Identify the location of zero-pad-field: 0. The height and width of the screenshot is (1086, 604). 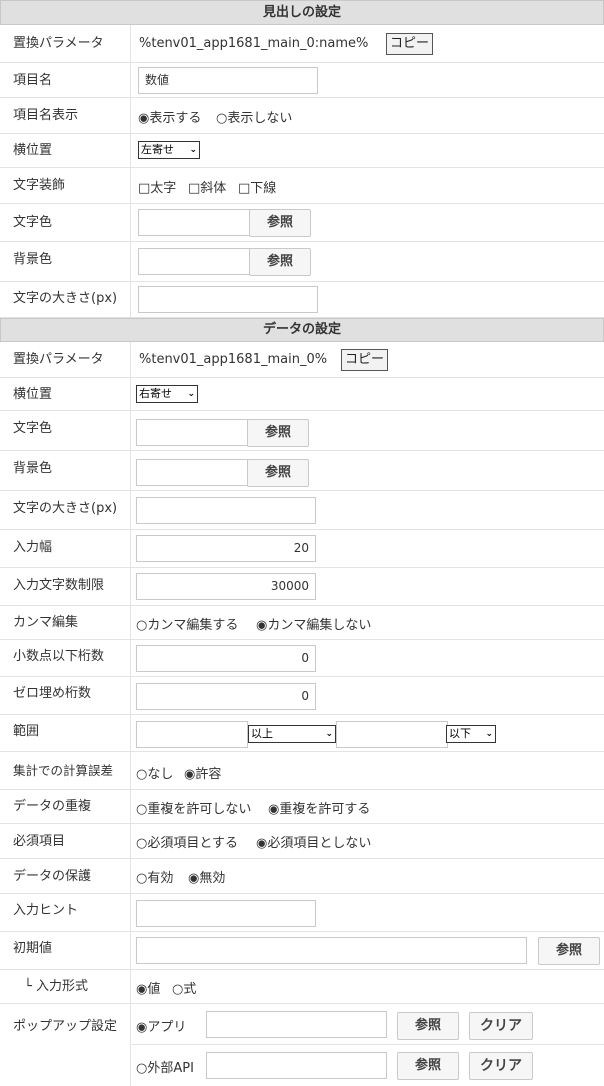
(226, 696).